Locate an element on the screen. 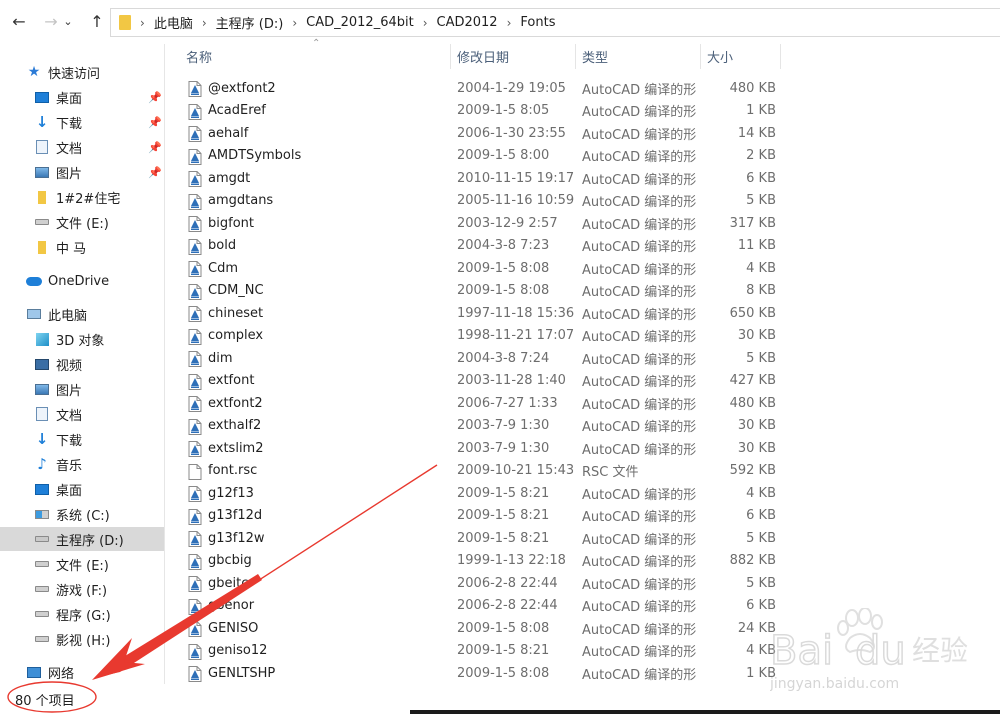  sidebar-item-documents-pc: 文档 is located at coordinates (82, 414).